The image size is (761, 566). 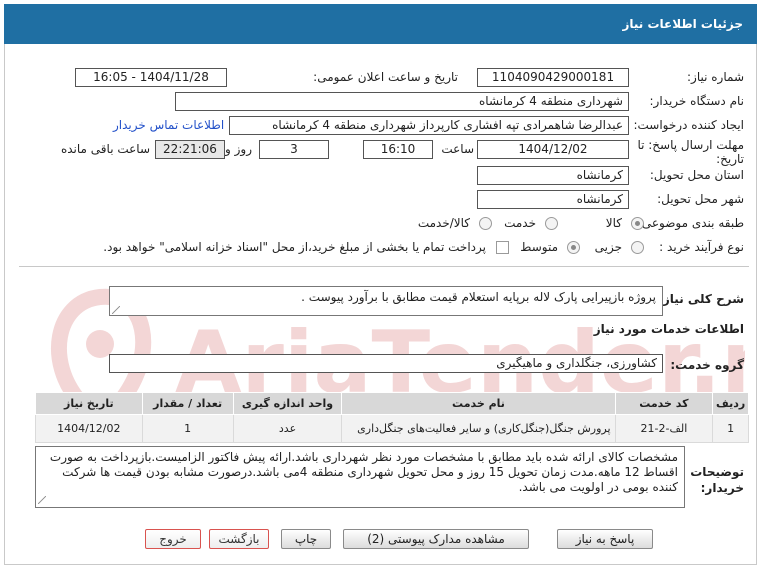 I want to click on back-button: بازگشت, so click(x=239, y=539).